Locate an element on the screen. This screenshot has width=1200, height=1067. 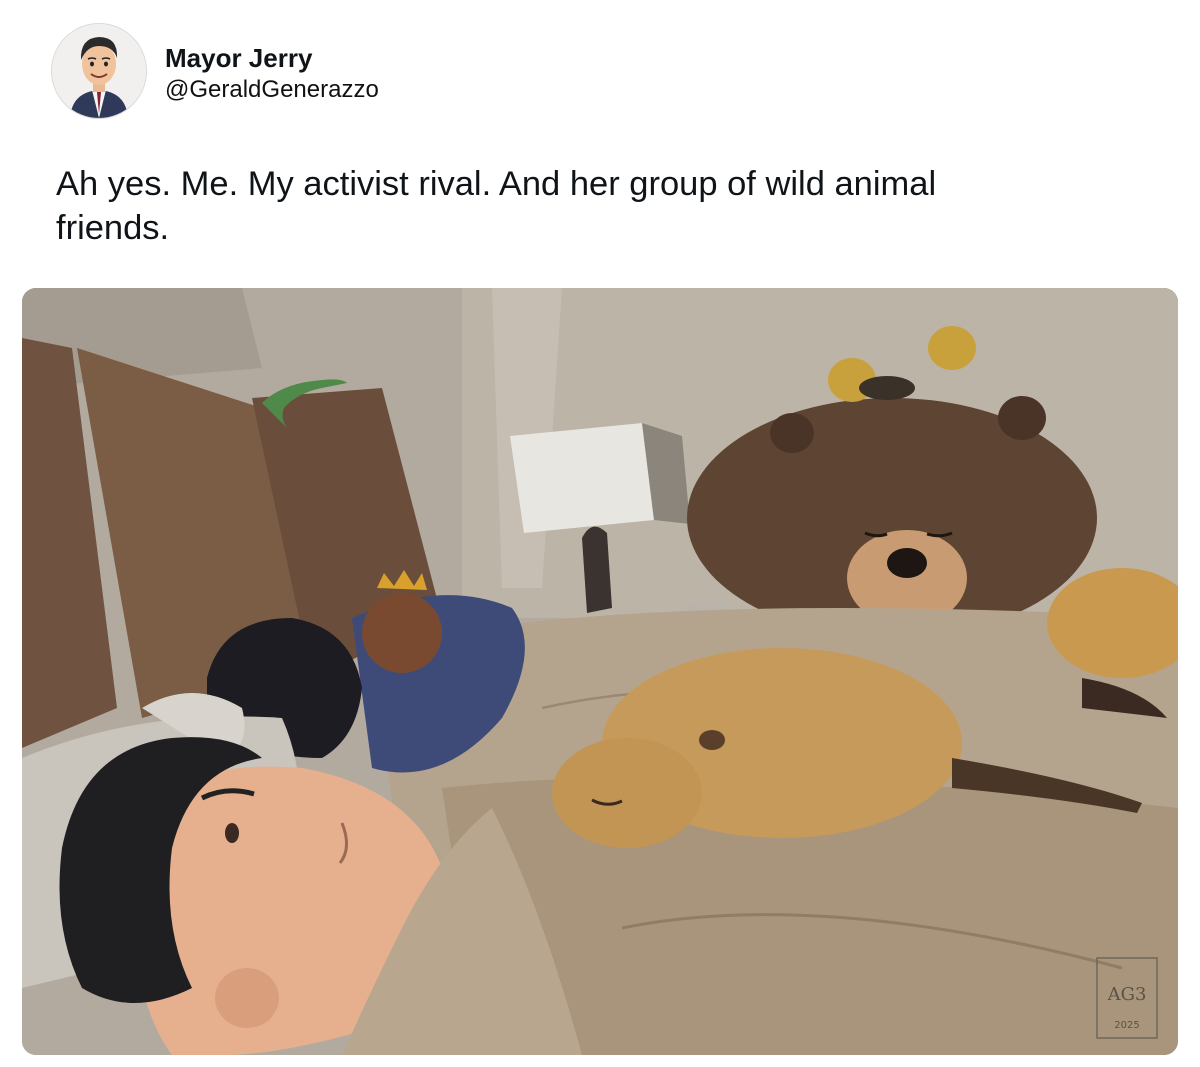
tweet-header: Mayor Jerry @GeraldGenerazzo is located at coordinates (352, 74).